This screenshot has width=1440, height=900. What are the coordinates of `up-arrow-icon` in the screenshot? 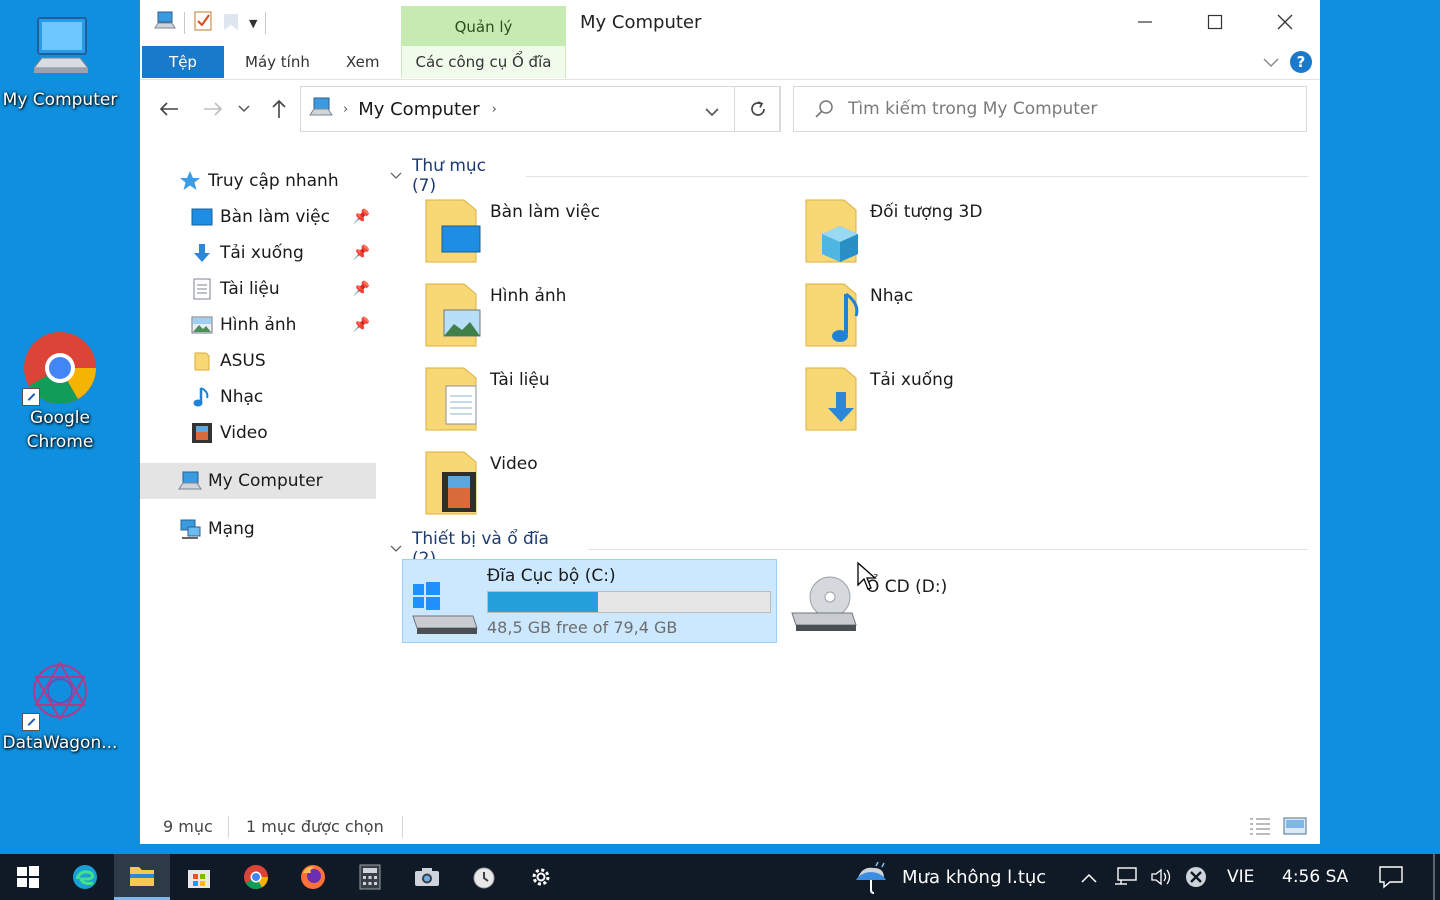 It's located at (279, 108).